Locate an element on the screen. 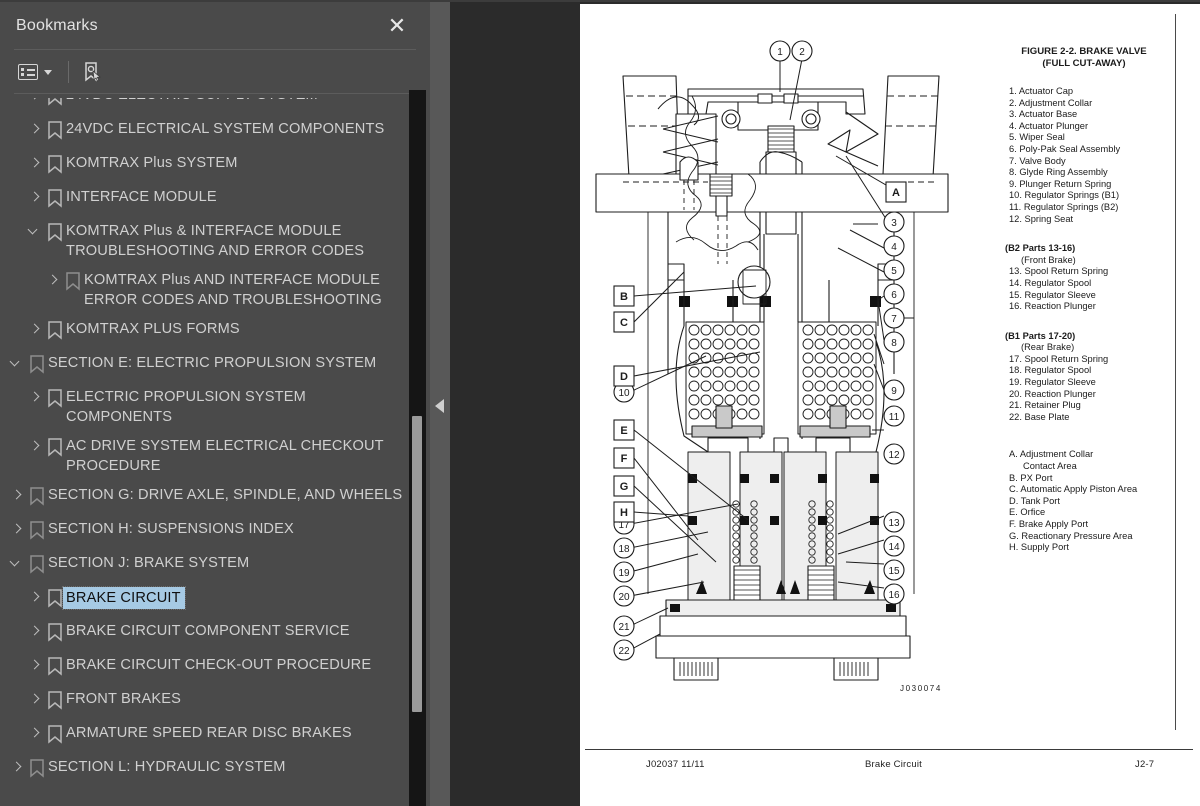 This screenshot has width=1200, height=806. bookmarks-toolbar is located at coordinates (215, 72).